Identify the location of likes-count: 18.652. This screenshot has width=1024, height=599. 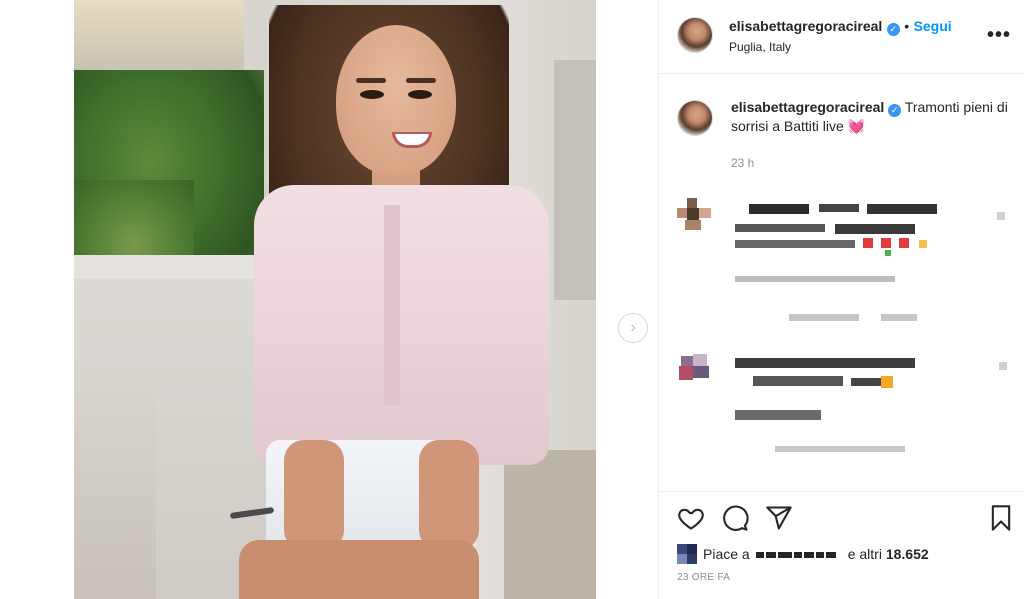
(907, 554).